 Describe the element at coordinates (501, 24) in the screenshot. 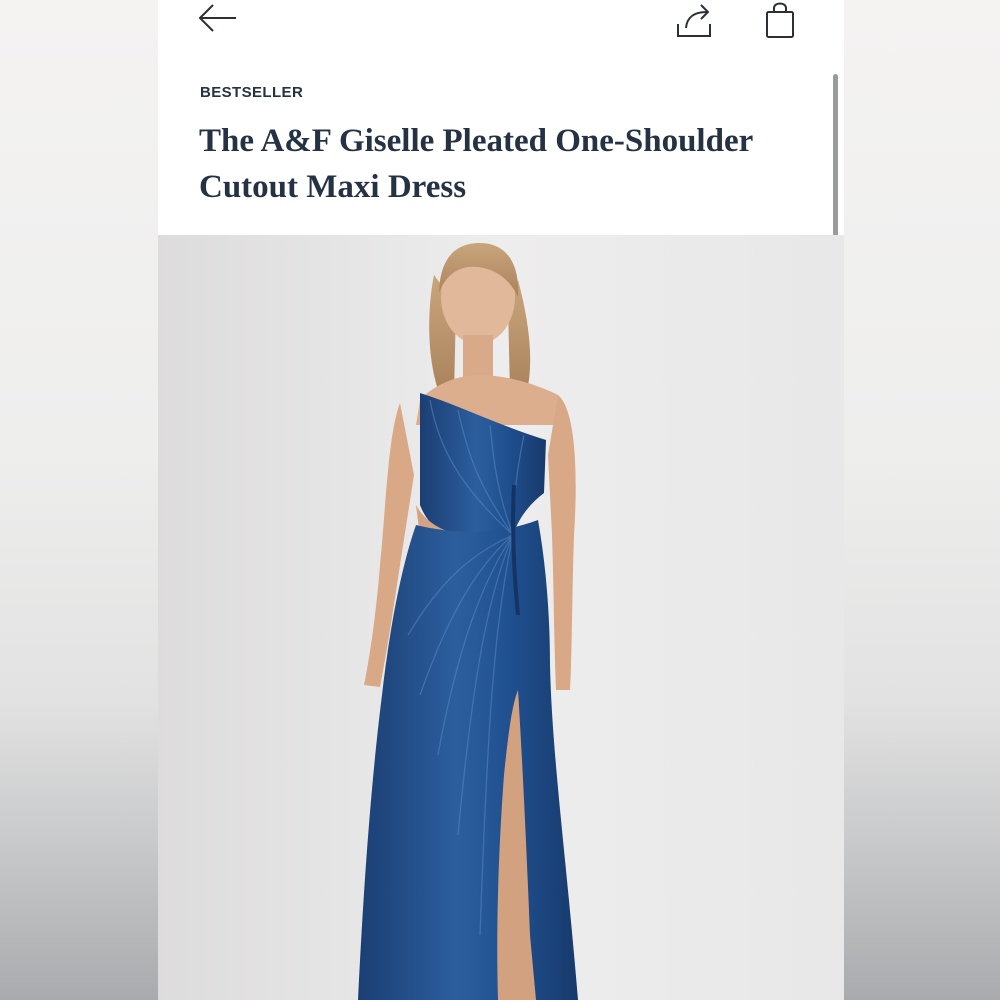

I see `top-navigation-bar` at that location.